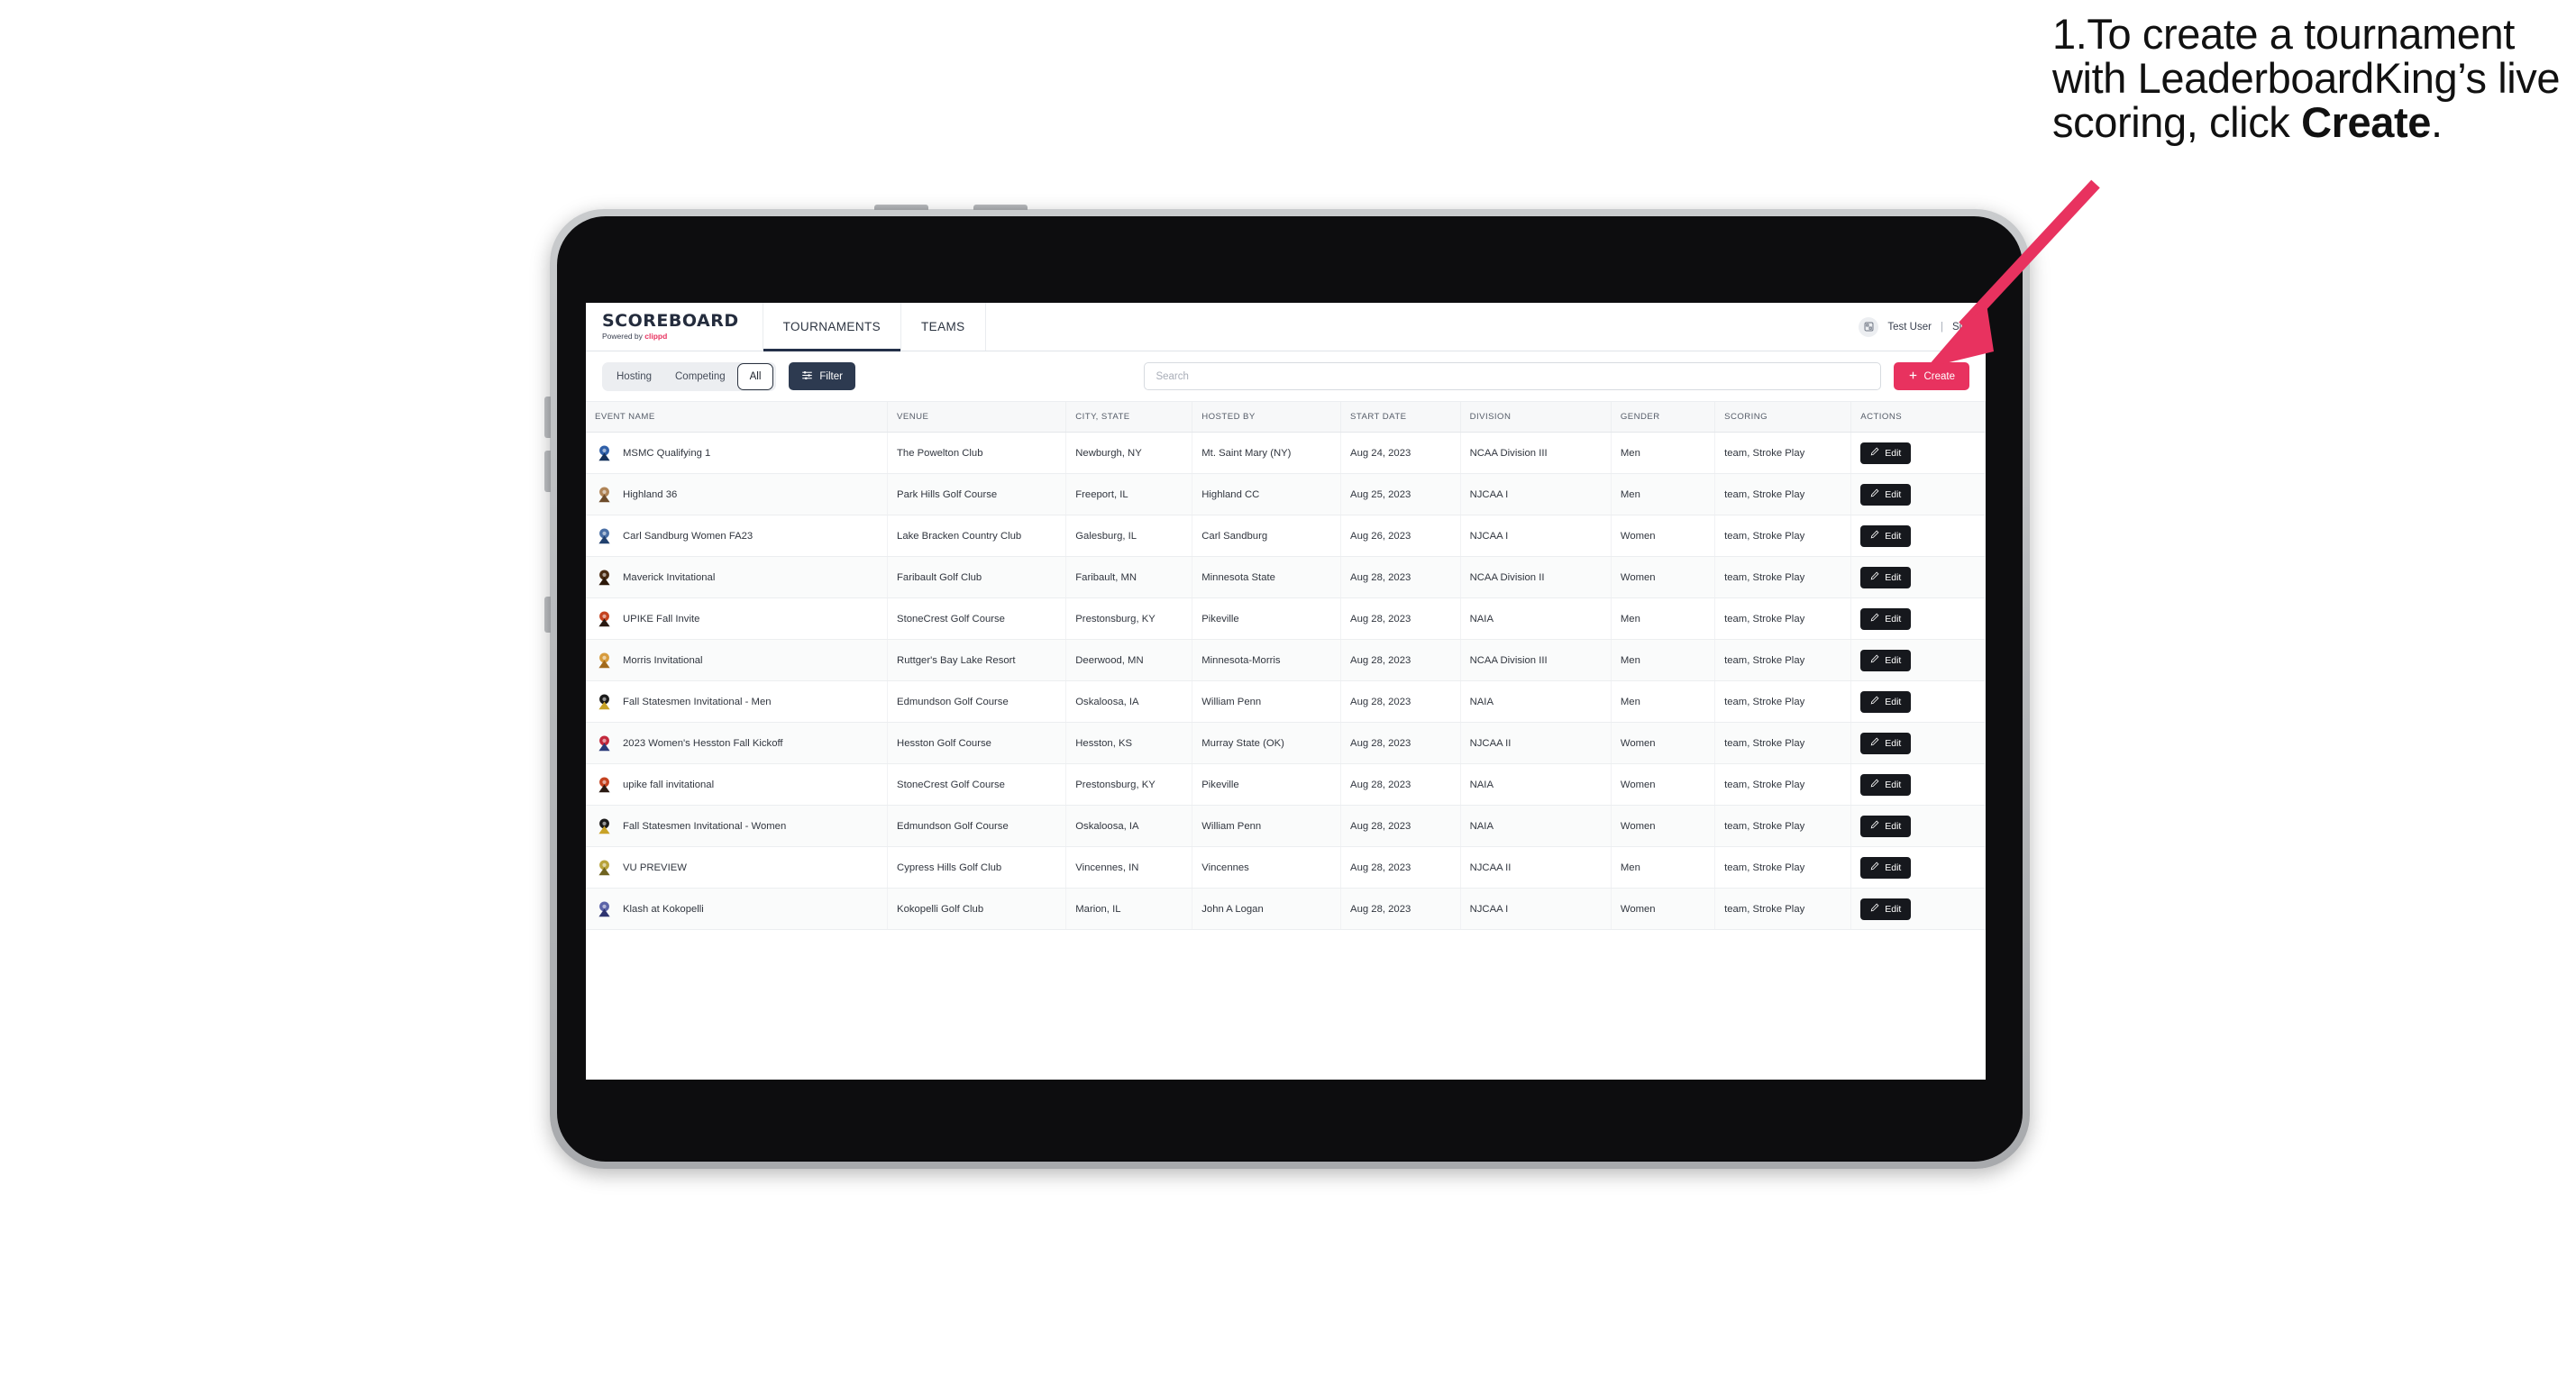 This screenshot has width=2576, height=1386. Describe the element at coordinates (977, 743) in the screenshot. I see `cell-venue: Hesston Golf Course` at that location.